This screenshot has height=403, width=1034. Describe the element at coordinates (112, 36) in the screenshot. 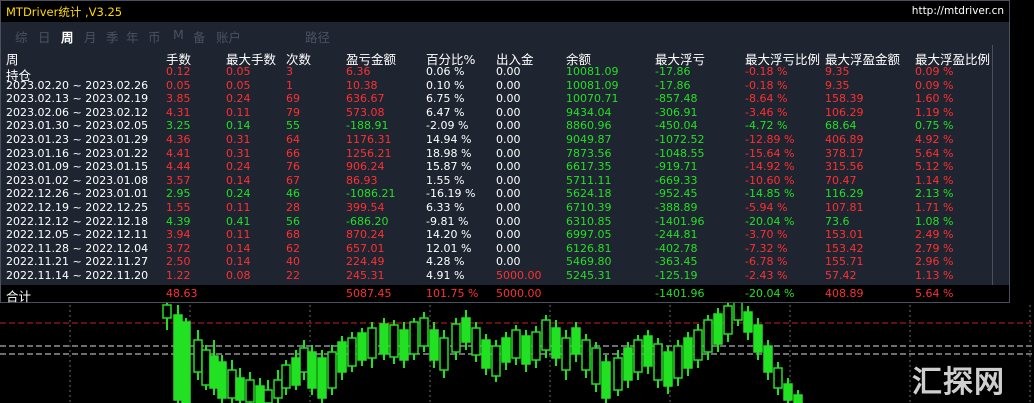

I see `tab-5: 季` at that location.